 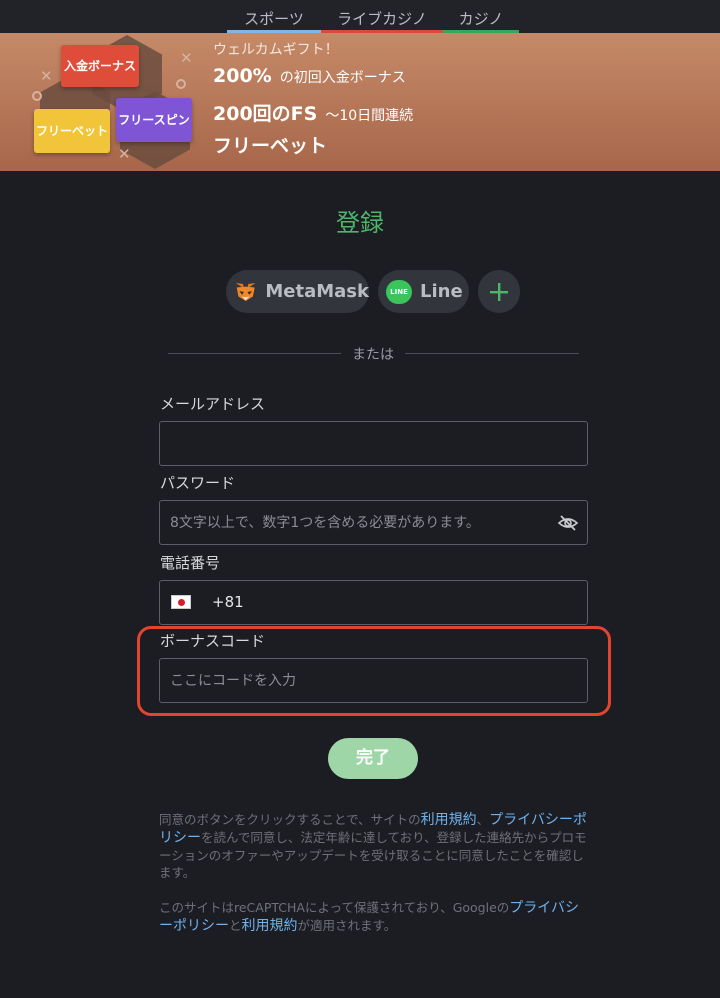 What do you see at coordinates (213, 404) in the screenshot?
I see `email-label: メールアドレス` at bounding box center [213, 404].